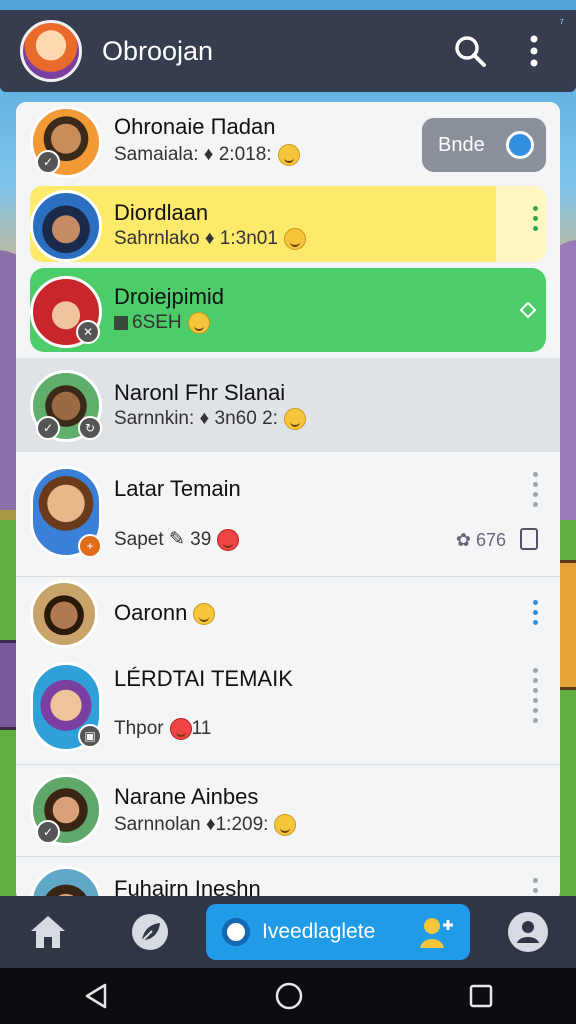 This screenshot has width=576, height=1024. What do you see at coordinates (288, 618) in the screenshot?
I see `chat-row: Oaronn` at bounding box center [288, 618].